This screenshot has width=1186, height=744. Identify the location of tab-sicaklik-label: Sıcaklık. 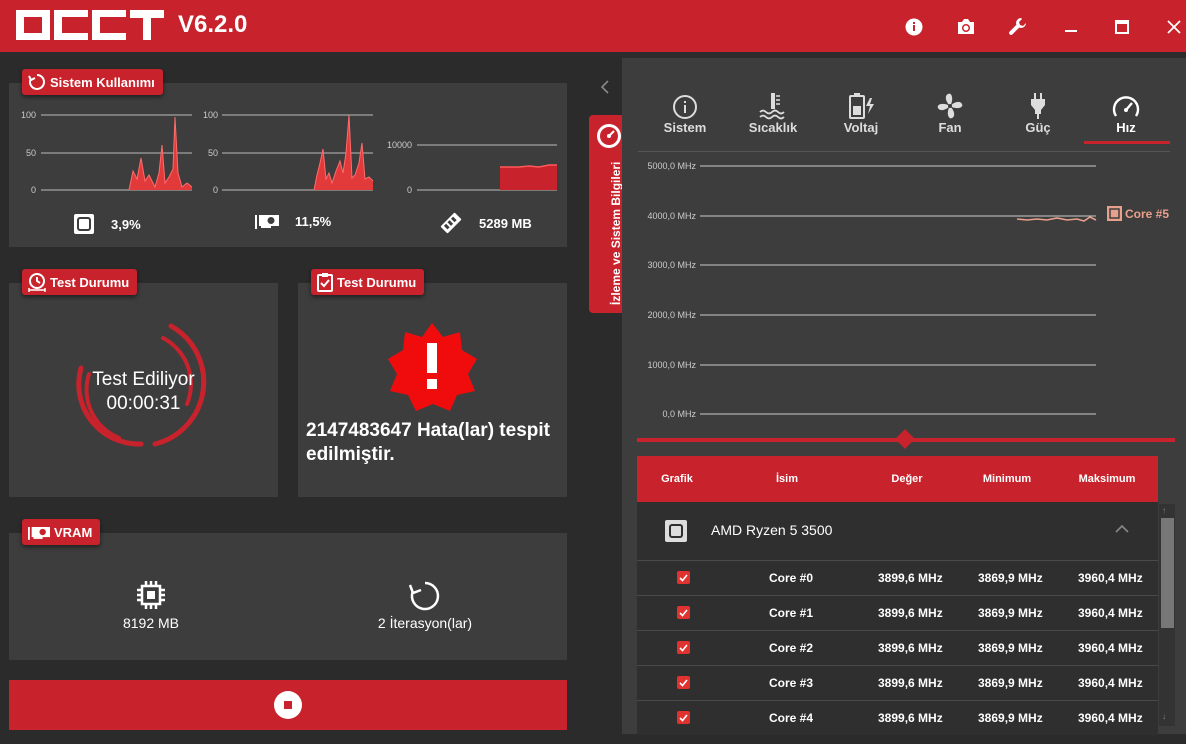
(773, 127).